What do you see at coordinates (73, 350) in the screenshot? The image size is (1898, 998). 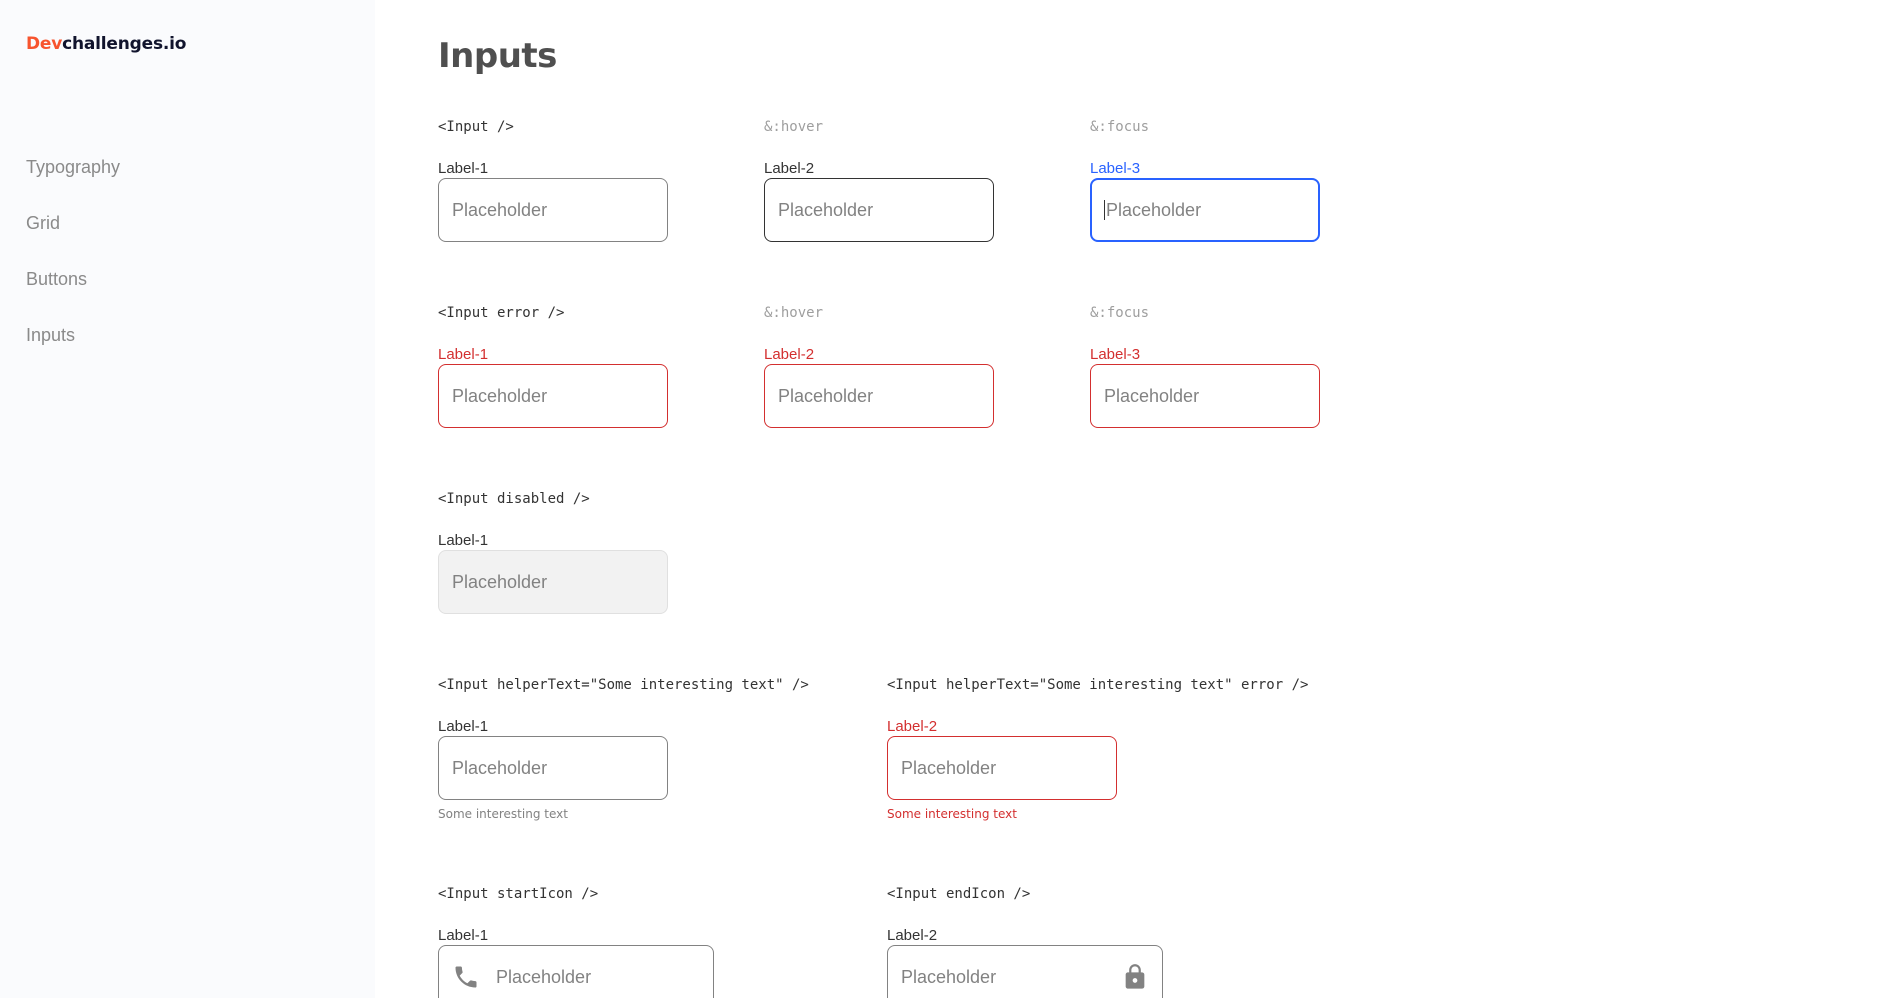 I see `sidebar-item-inputs: Inputs` at bounding box center [73, 350].